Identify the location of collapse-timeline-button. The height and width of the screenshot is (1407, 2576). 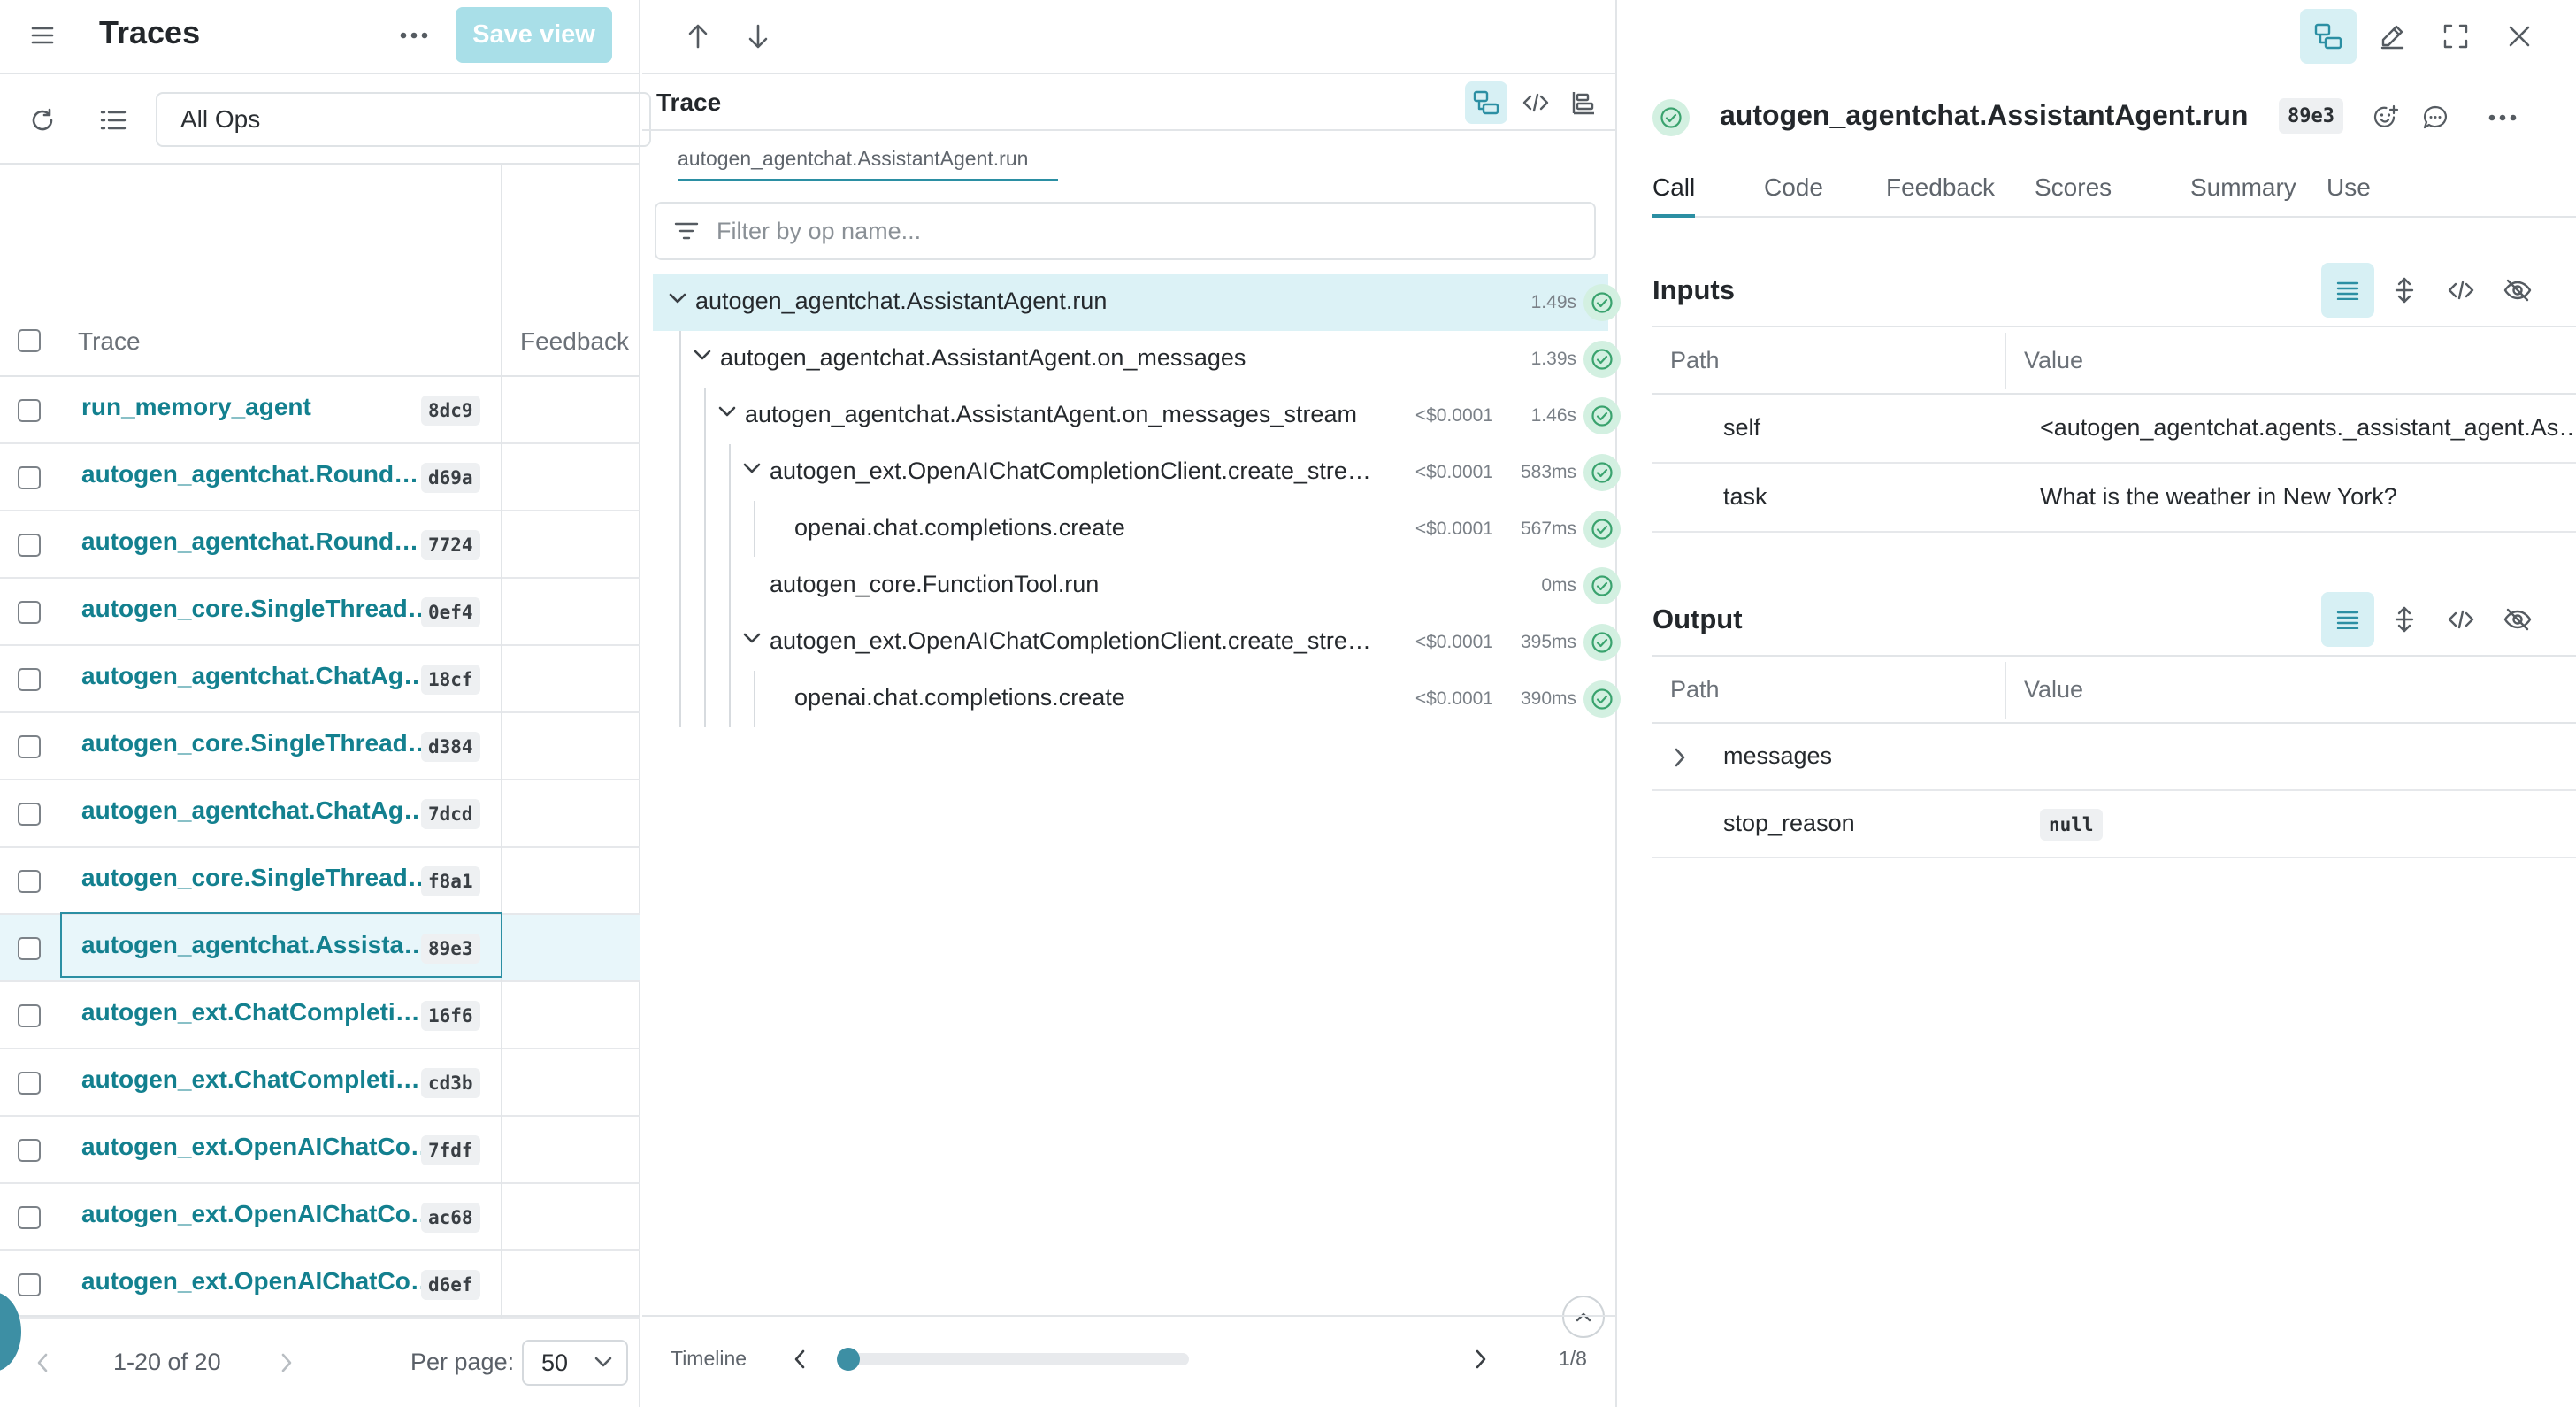
(1583, 1317).